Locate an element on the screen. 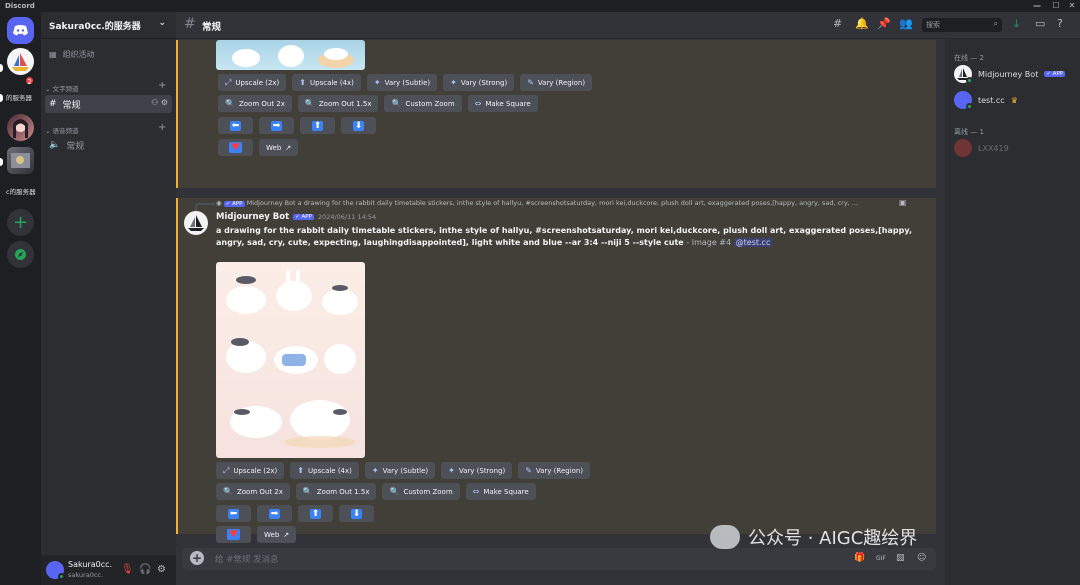 The image size is (1080, 585). gif-icon: GIF is located at coordinates (881, 558).